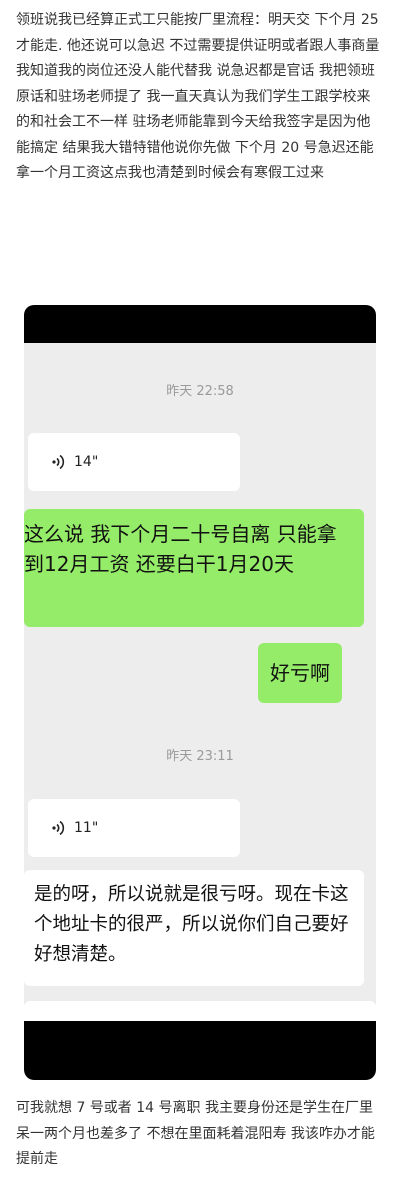  What do you see at coordinates (86, 462) in the screenshot?
I see `voice-duration: 14"` at bounding box center [86, 462].